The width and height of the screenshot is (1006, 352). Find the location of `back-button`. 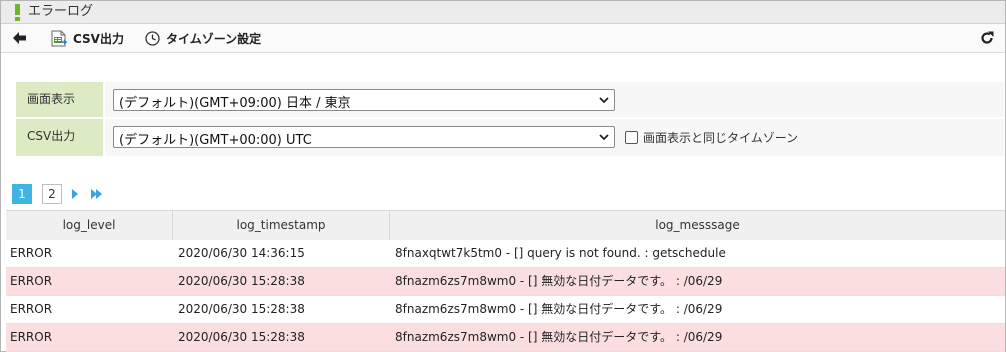

back-button is located at coordinates (20, 38).